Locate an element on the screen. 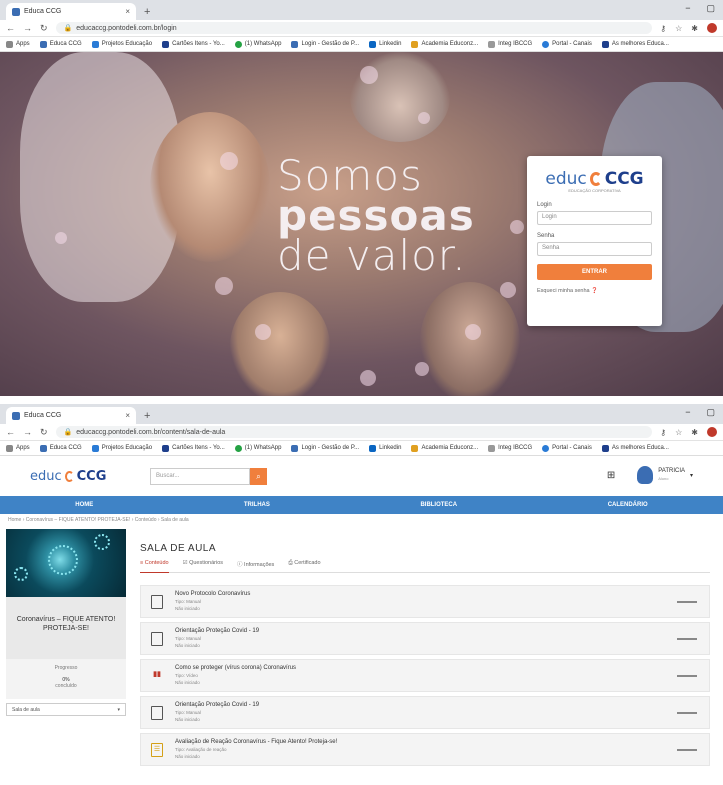 This screenshot has height=785, width=723. tab-certificado: ⎙ Certificado is located at coordinates (304, 564).